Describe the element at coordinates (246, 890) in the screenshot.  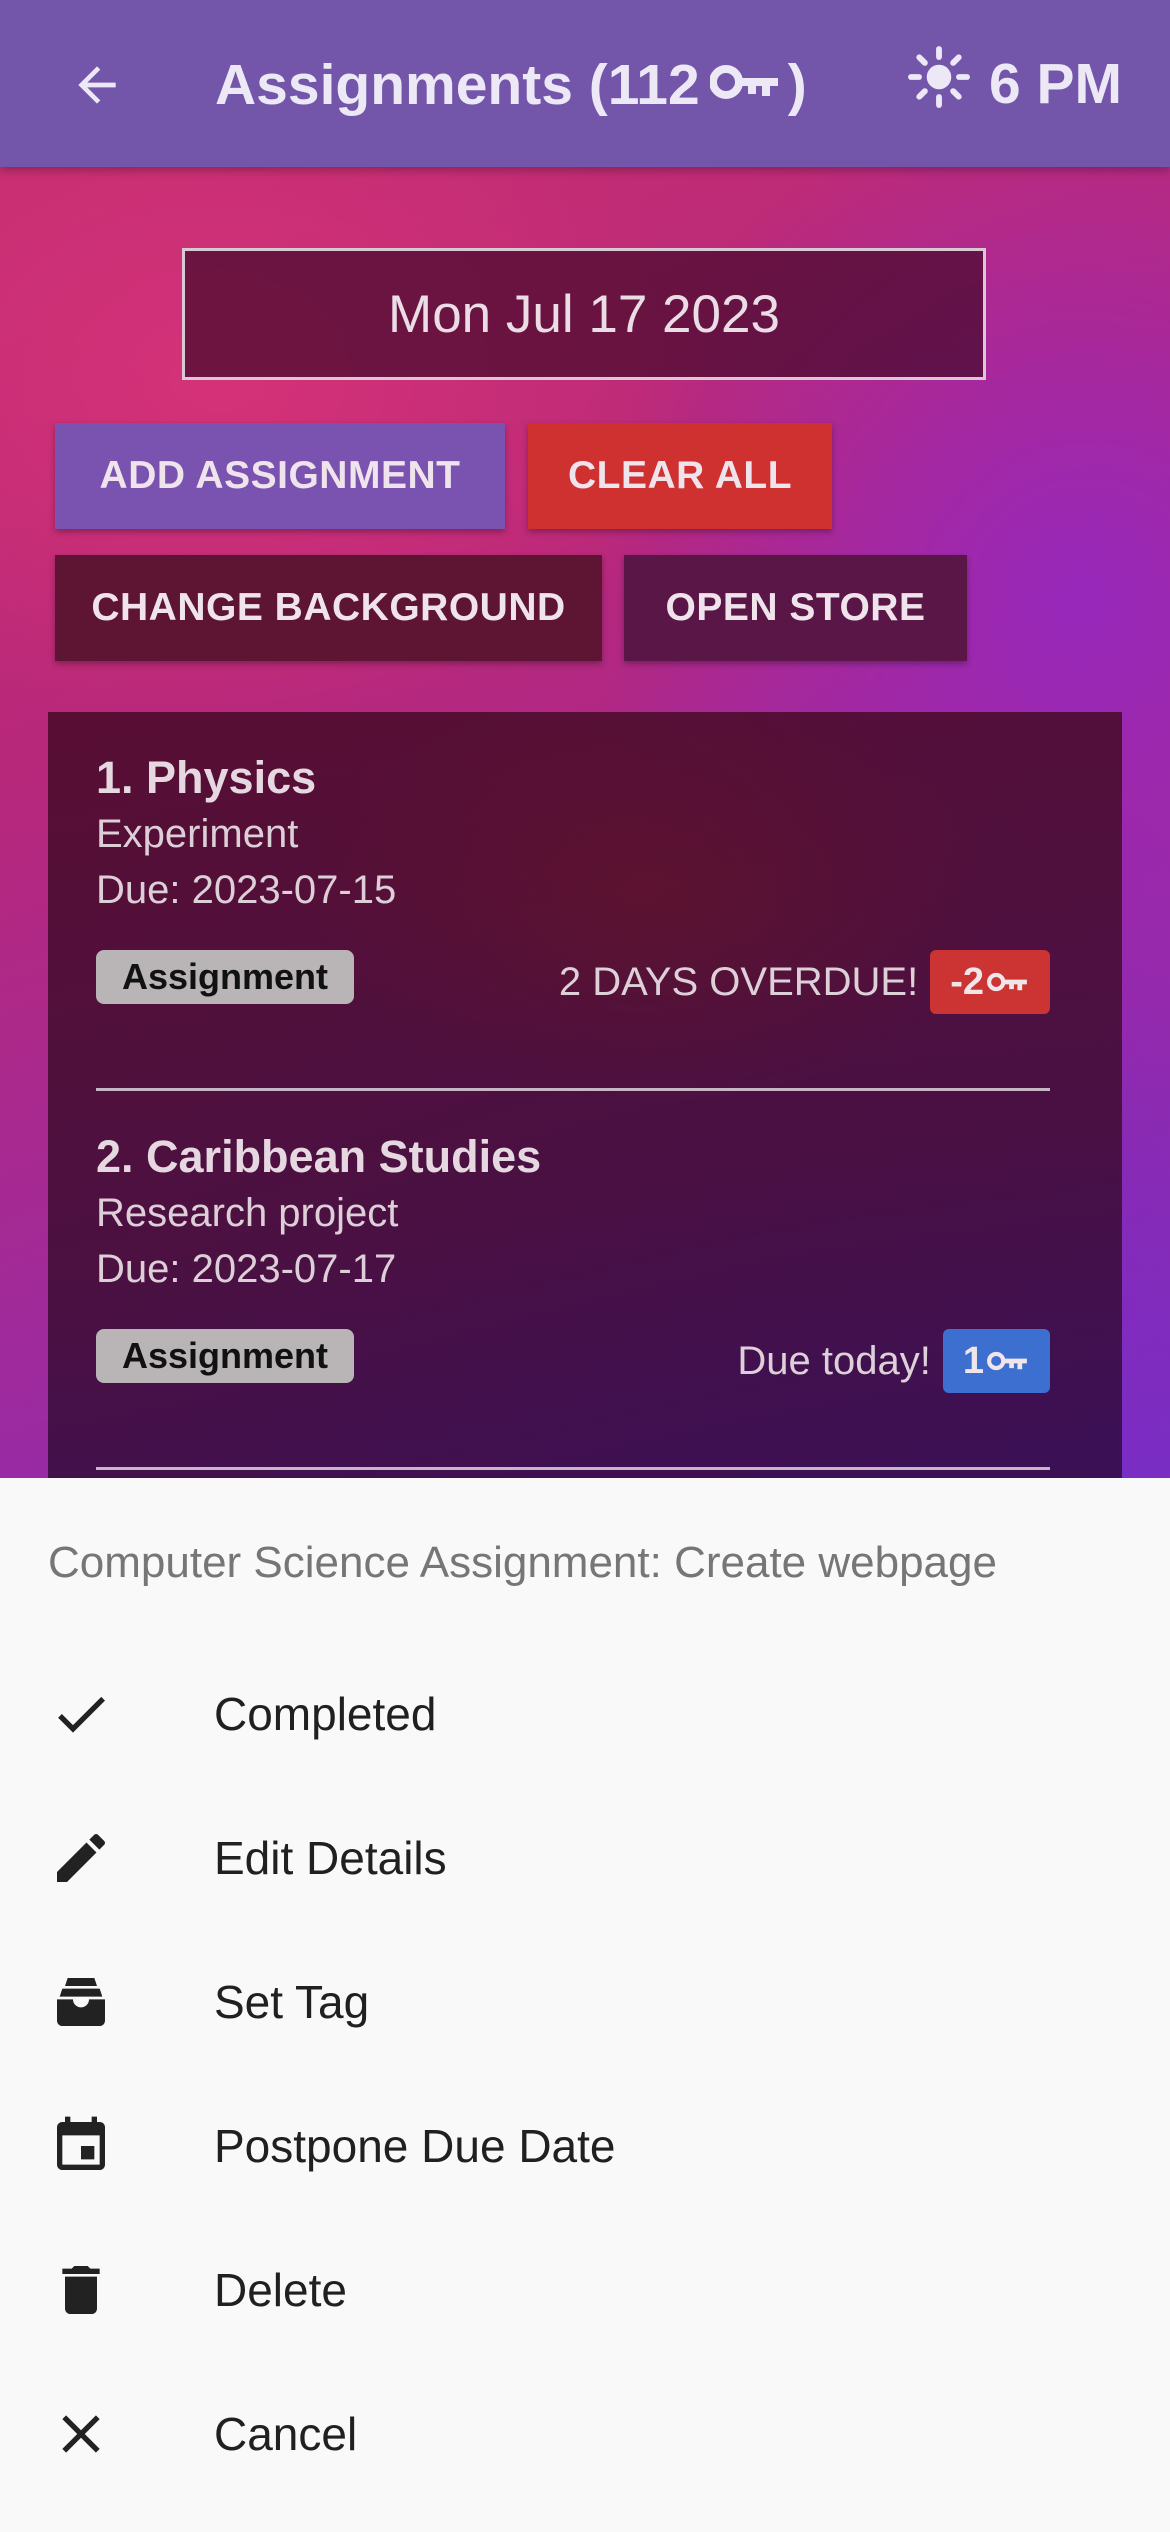
I see `assignment-due-date: Due: 2023-07-15` at that location.